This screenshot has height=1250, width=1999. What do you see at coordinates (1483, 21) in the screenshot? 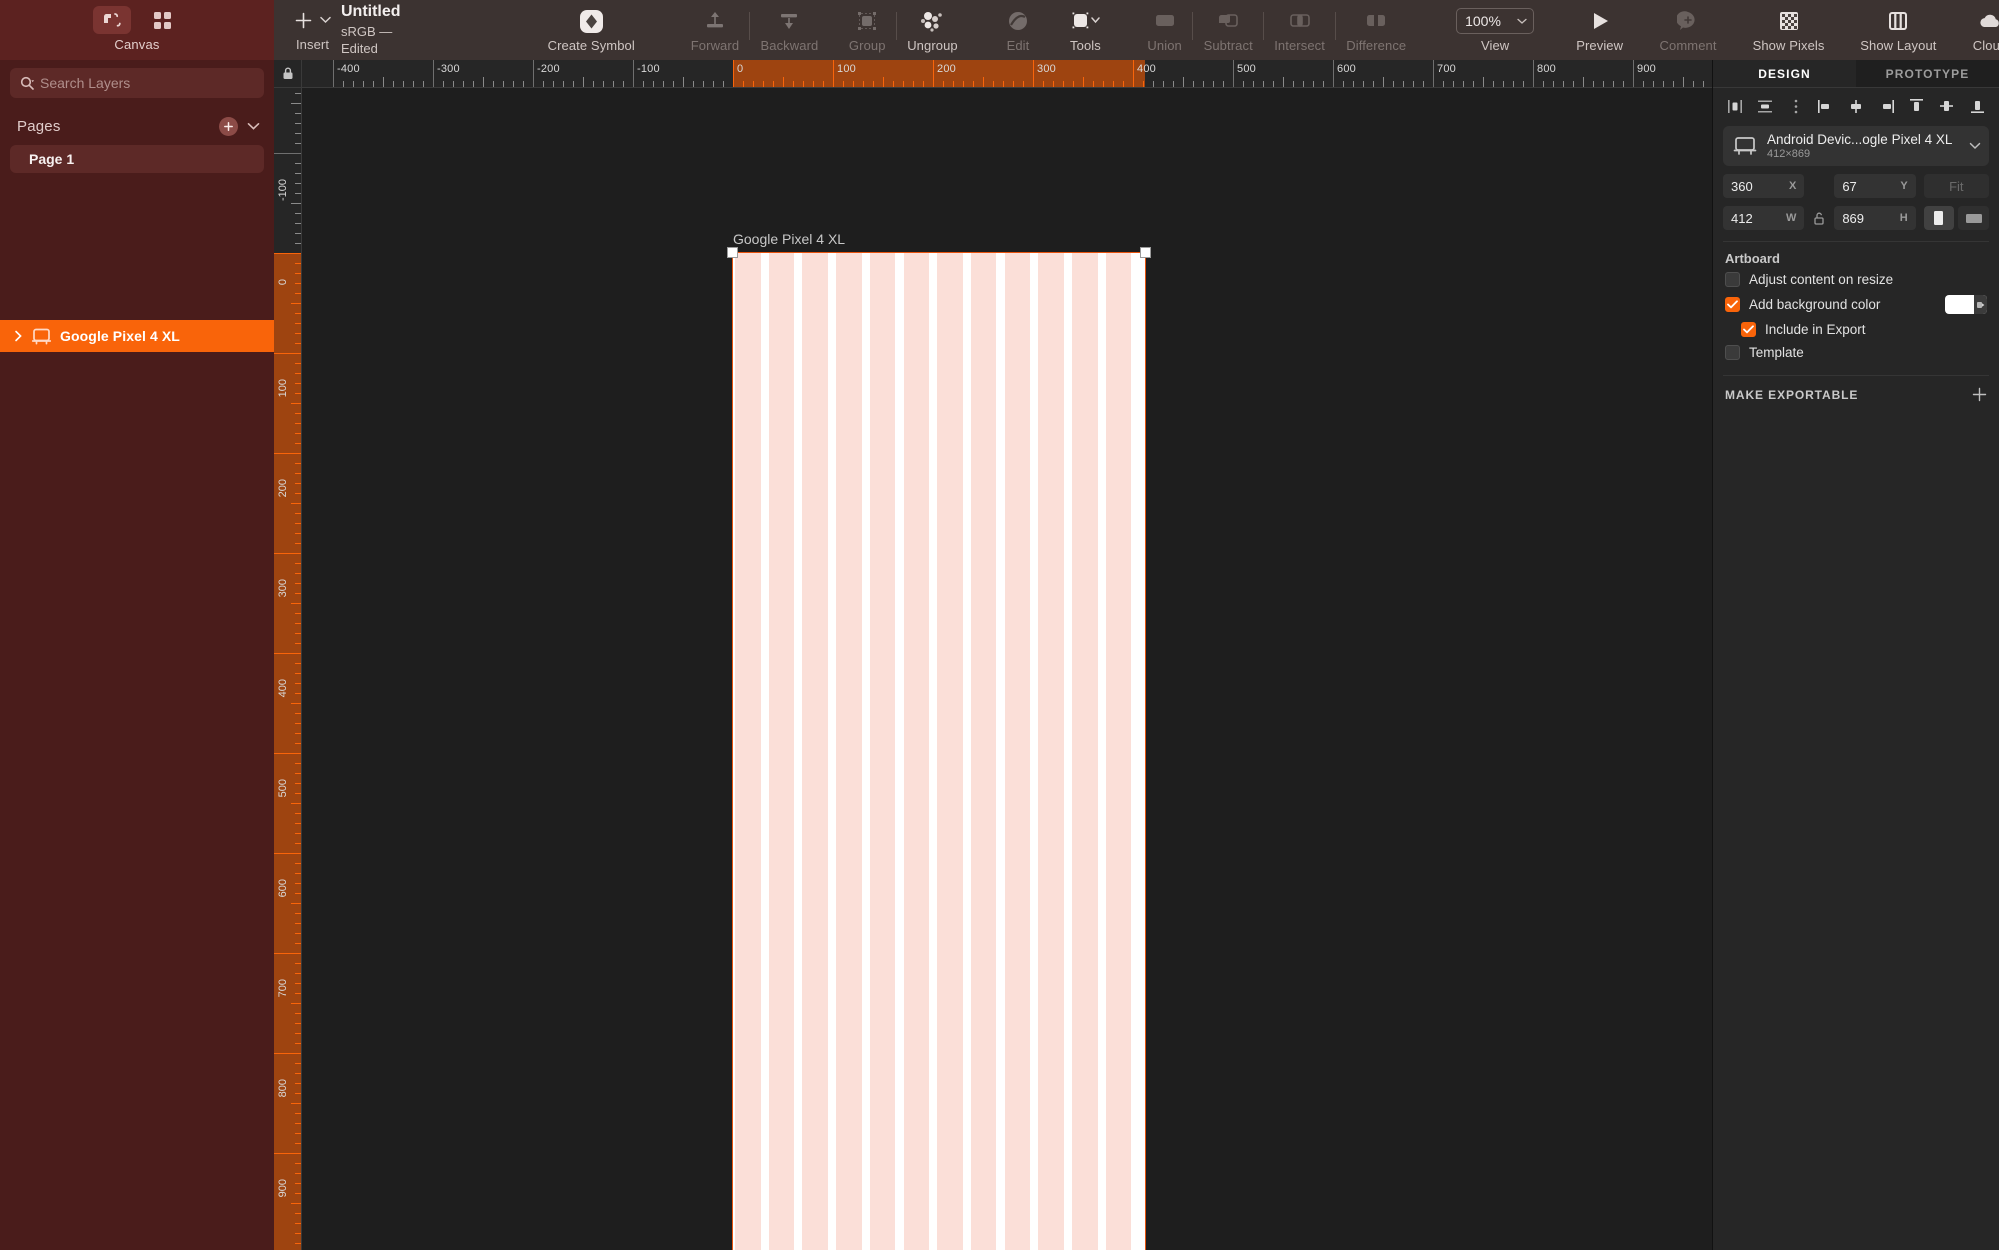
I see `zoom-value: 100%` at bounding box center [1483, 21].